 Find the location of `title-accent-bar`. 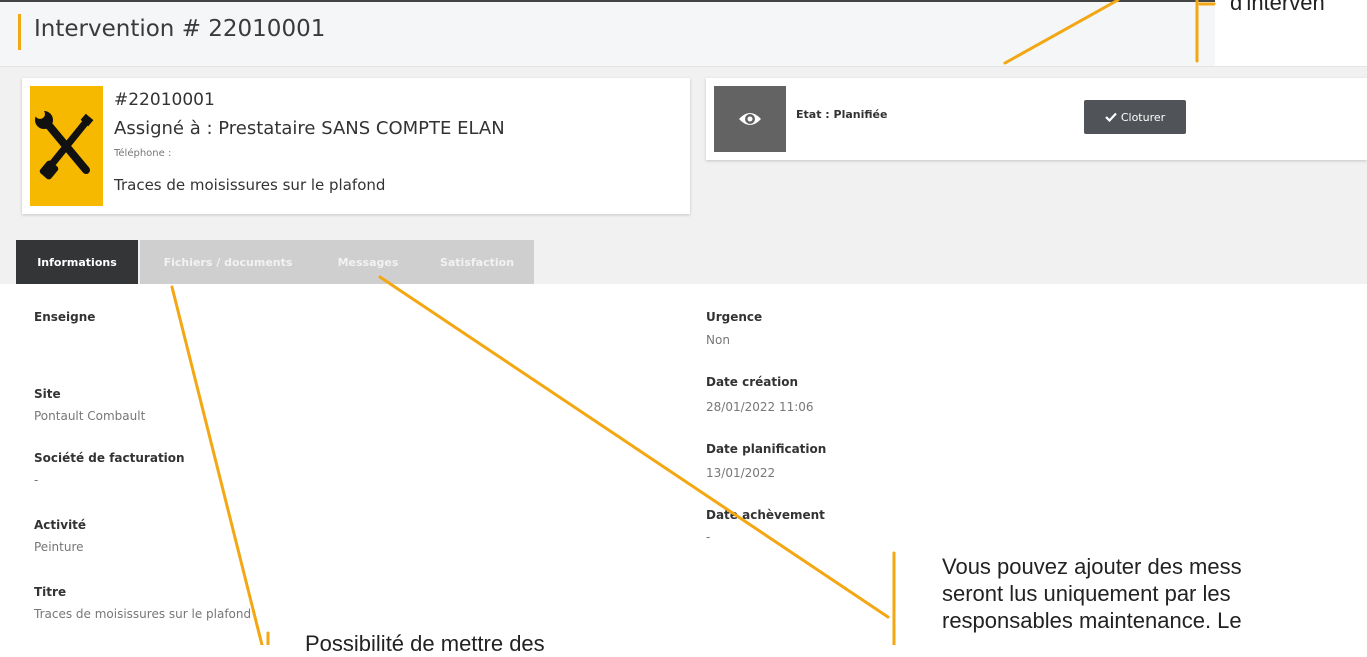

title-accent-bar is located at coordinates (19, 32).